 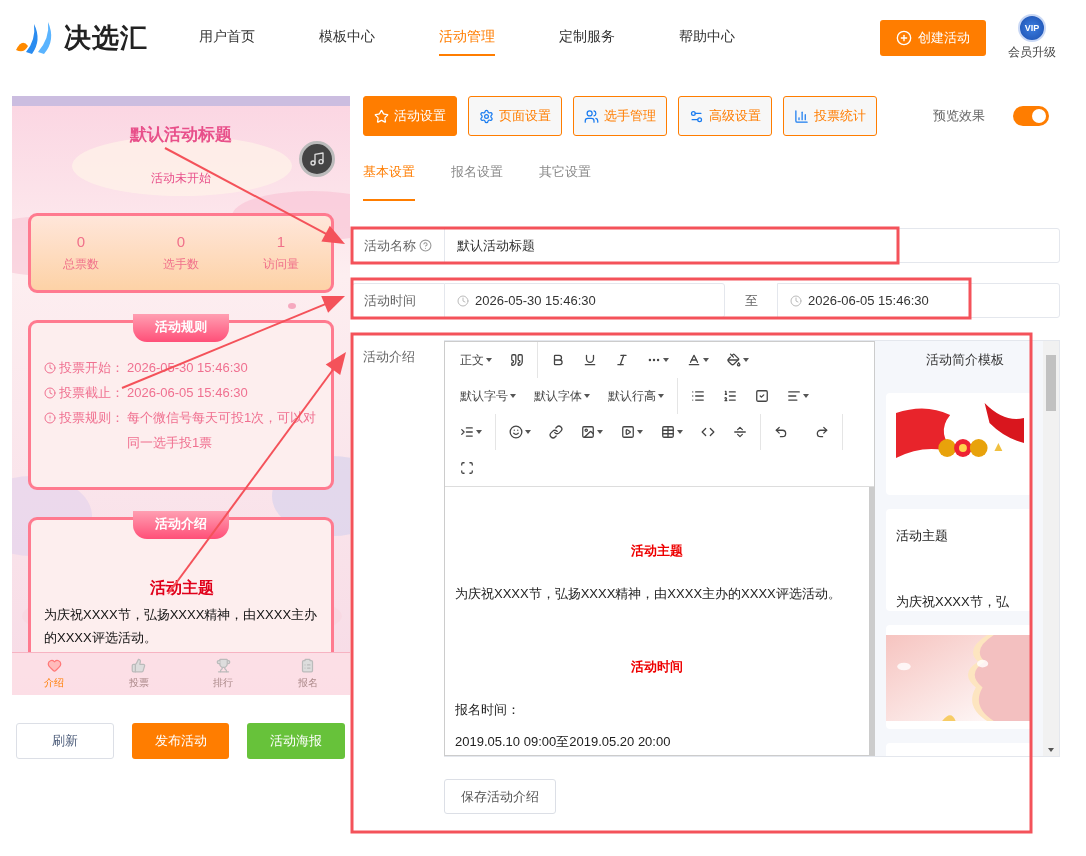 I want to click on template-title: 活动主题, so click(x=922, y=536).